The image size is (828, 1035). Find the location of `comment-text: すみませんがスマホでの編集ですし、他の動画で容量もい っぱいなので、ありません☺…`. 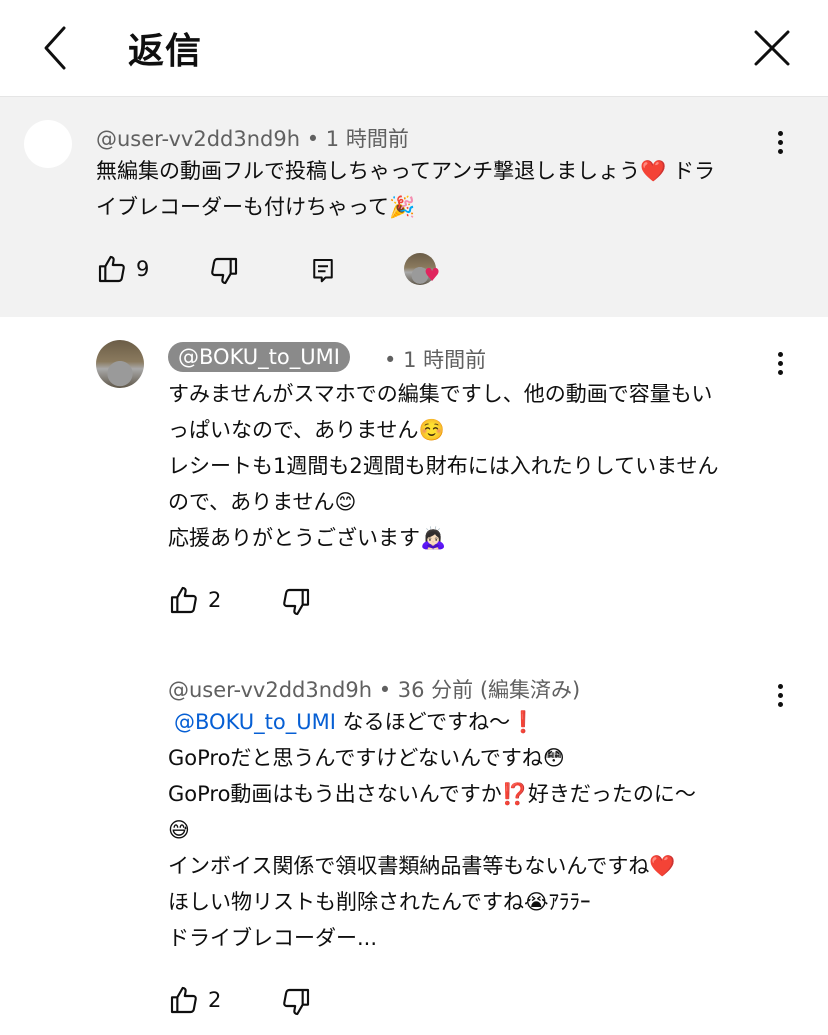

comment-text: すみませんがスマホでの編集ですし、他の動画で容量もい っぱいなので、ありません☺… is located at coordinates (443, 466).